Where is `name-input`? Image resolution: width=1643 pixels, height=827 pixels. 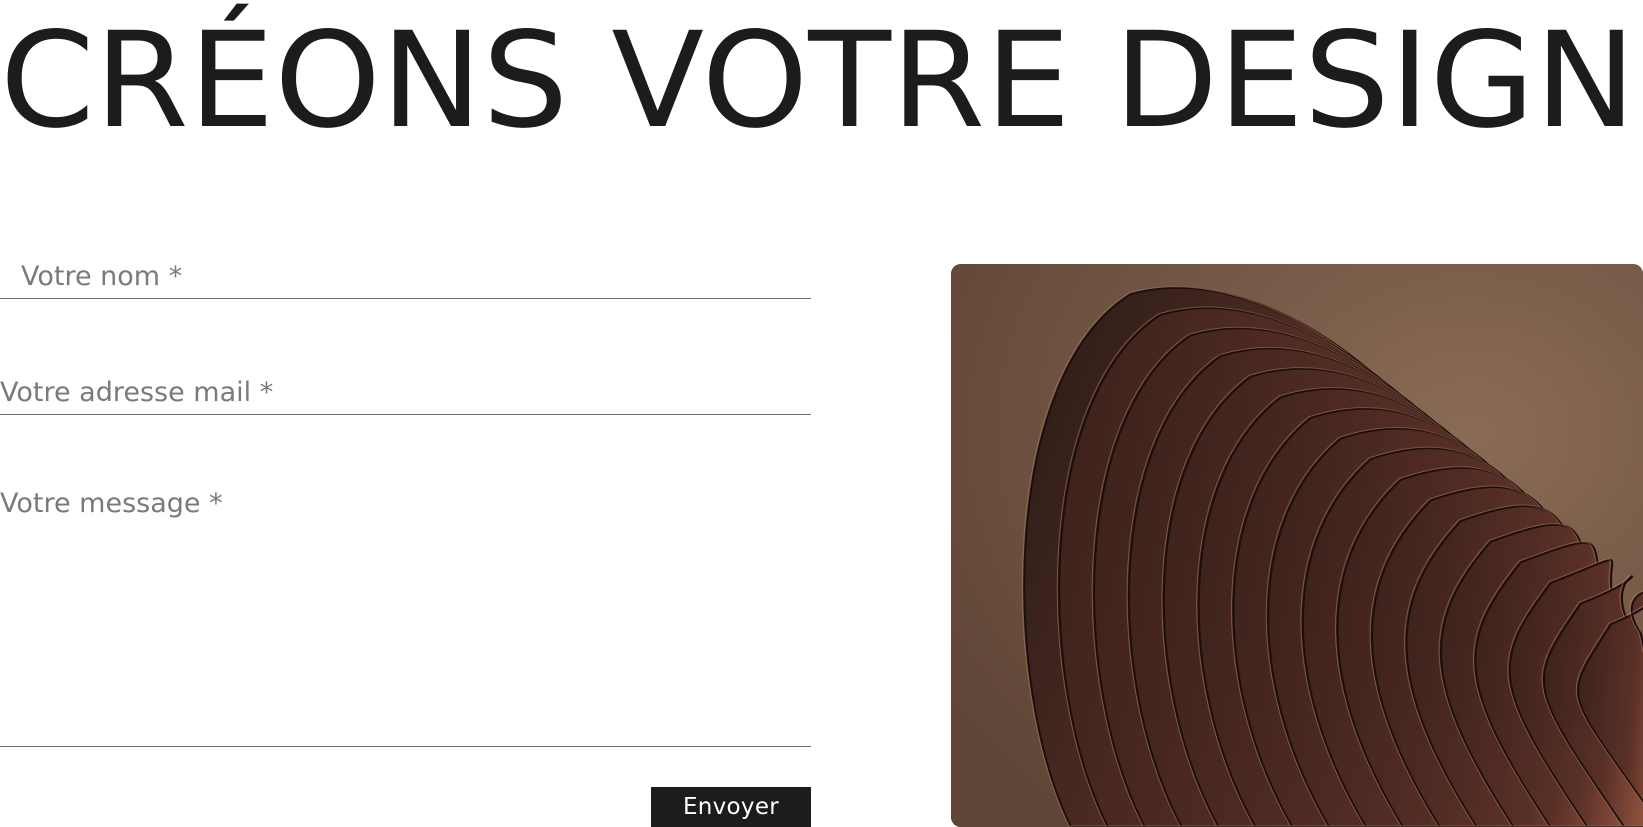 name-input is located at coordinates (405, 269).